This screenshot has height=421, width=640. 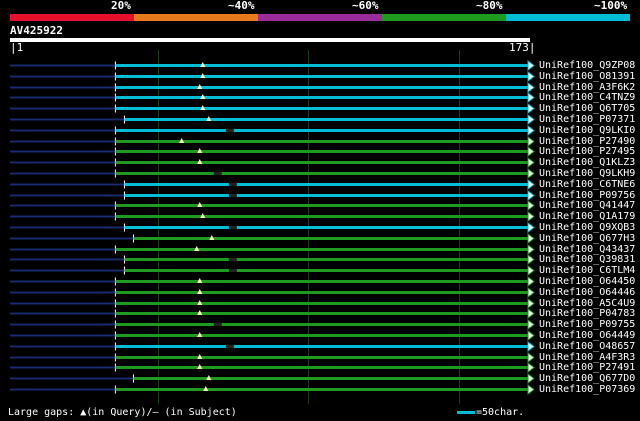 What do you see at coordinates (587, 162) in the screenshot?
I see `hit-label: UniRef100_Q1KLZ3` at bounding box center [587, 162].